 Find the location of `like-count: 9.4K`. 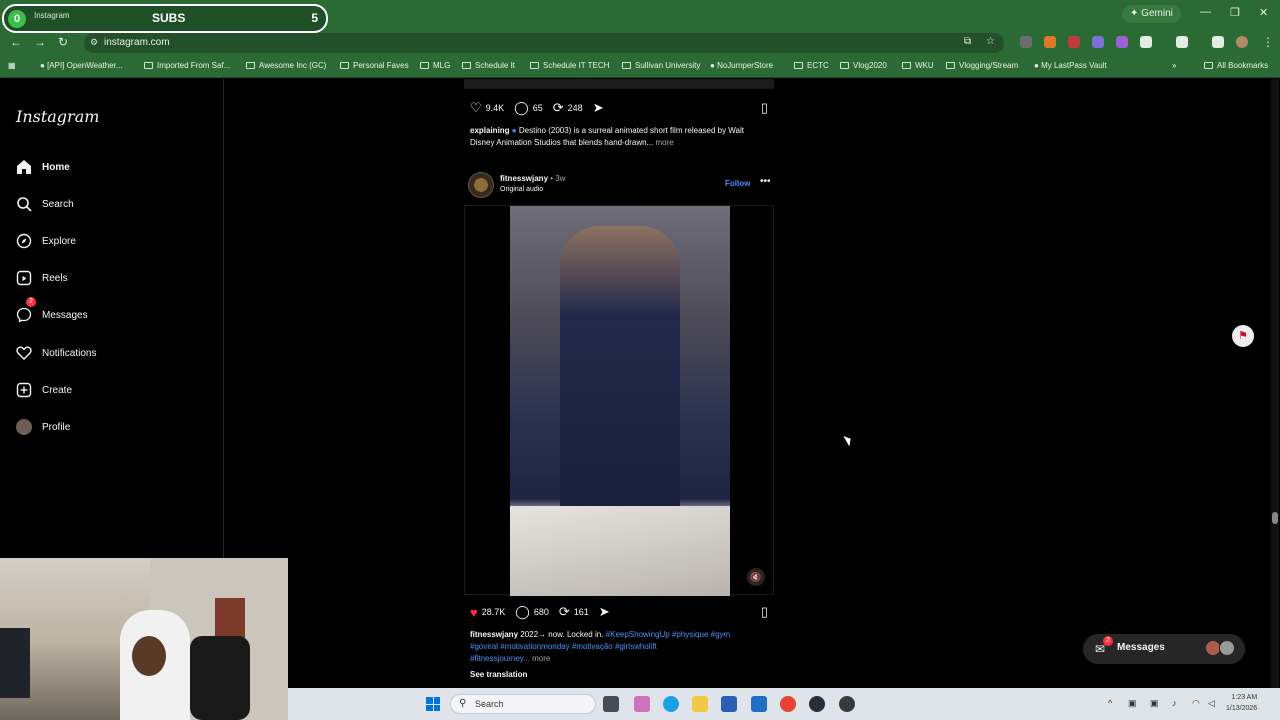

like-count: 9.4K is located at coordinates (495, 108).